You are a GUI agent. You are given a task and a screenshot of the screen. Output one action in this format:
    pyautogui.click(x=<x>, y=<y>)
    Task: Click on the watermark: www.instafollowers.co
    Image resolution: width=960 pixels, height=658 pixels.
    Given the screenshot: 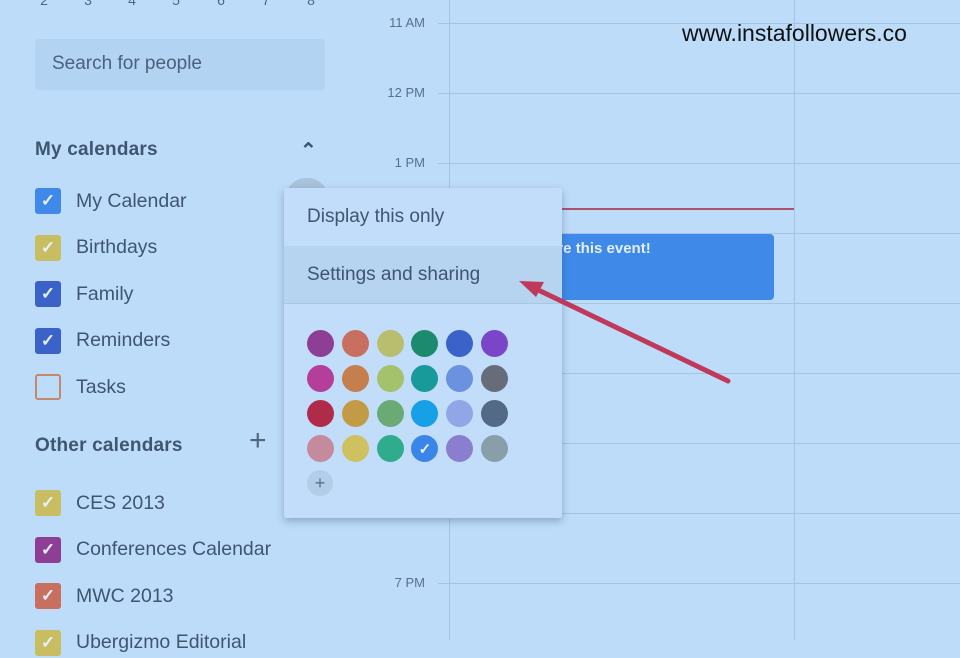 What is the action you would take?
    pyautogui.click(x=794, y=33)
    